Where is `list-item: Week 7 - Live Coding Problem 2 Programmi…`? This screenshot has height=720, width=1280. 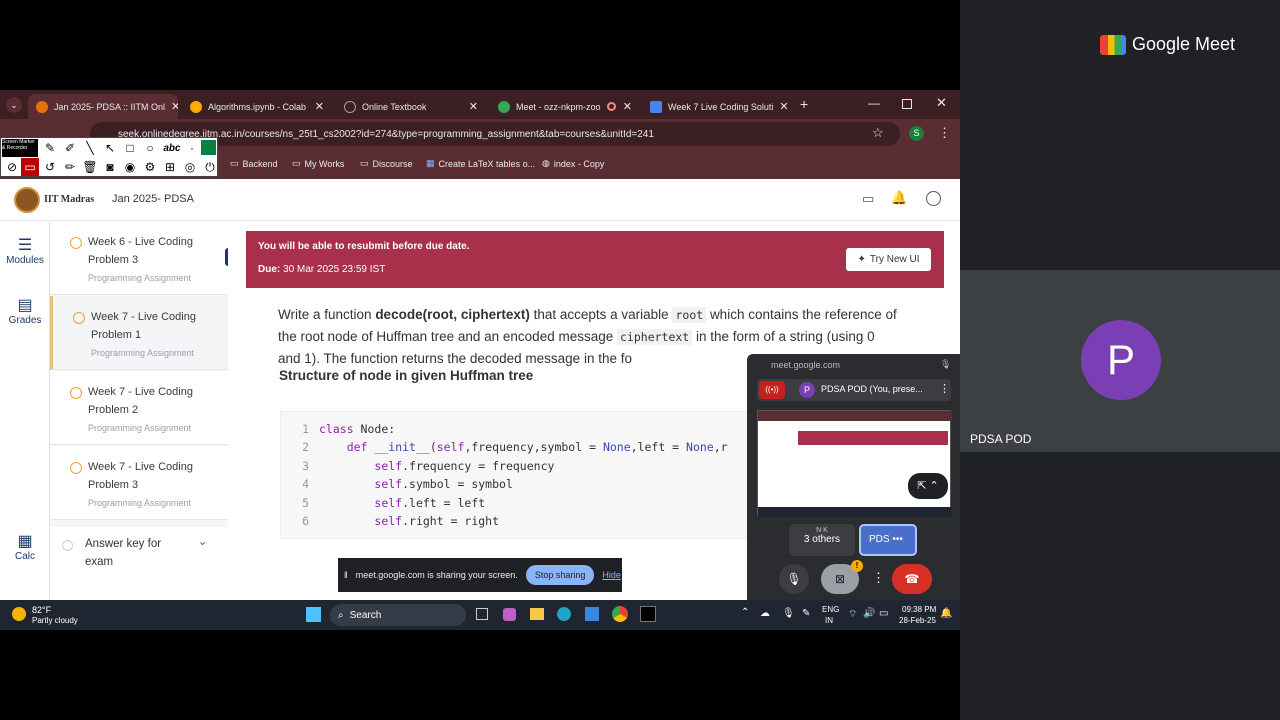 list-item: Week 7 - Live Coding Problem 2 Programmi… is located at coordinates (139, 408).